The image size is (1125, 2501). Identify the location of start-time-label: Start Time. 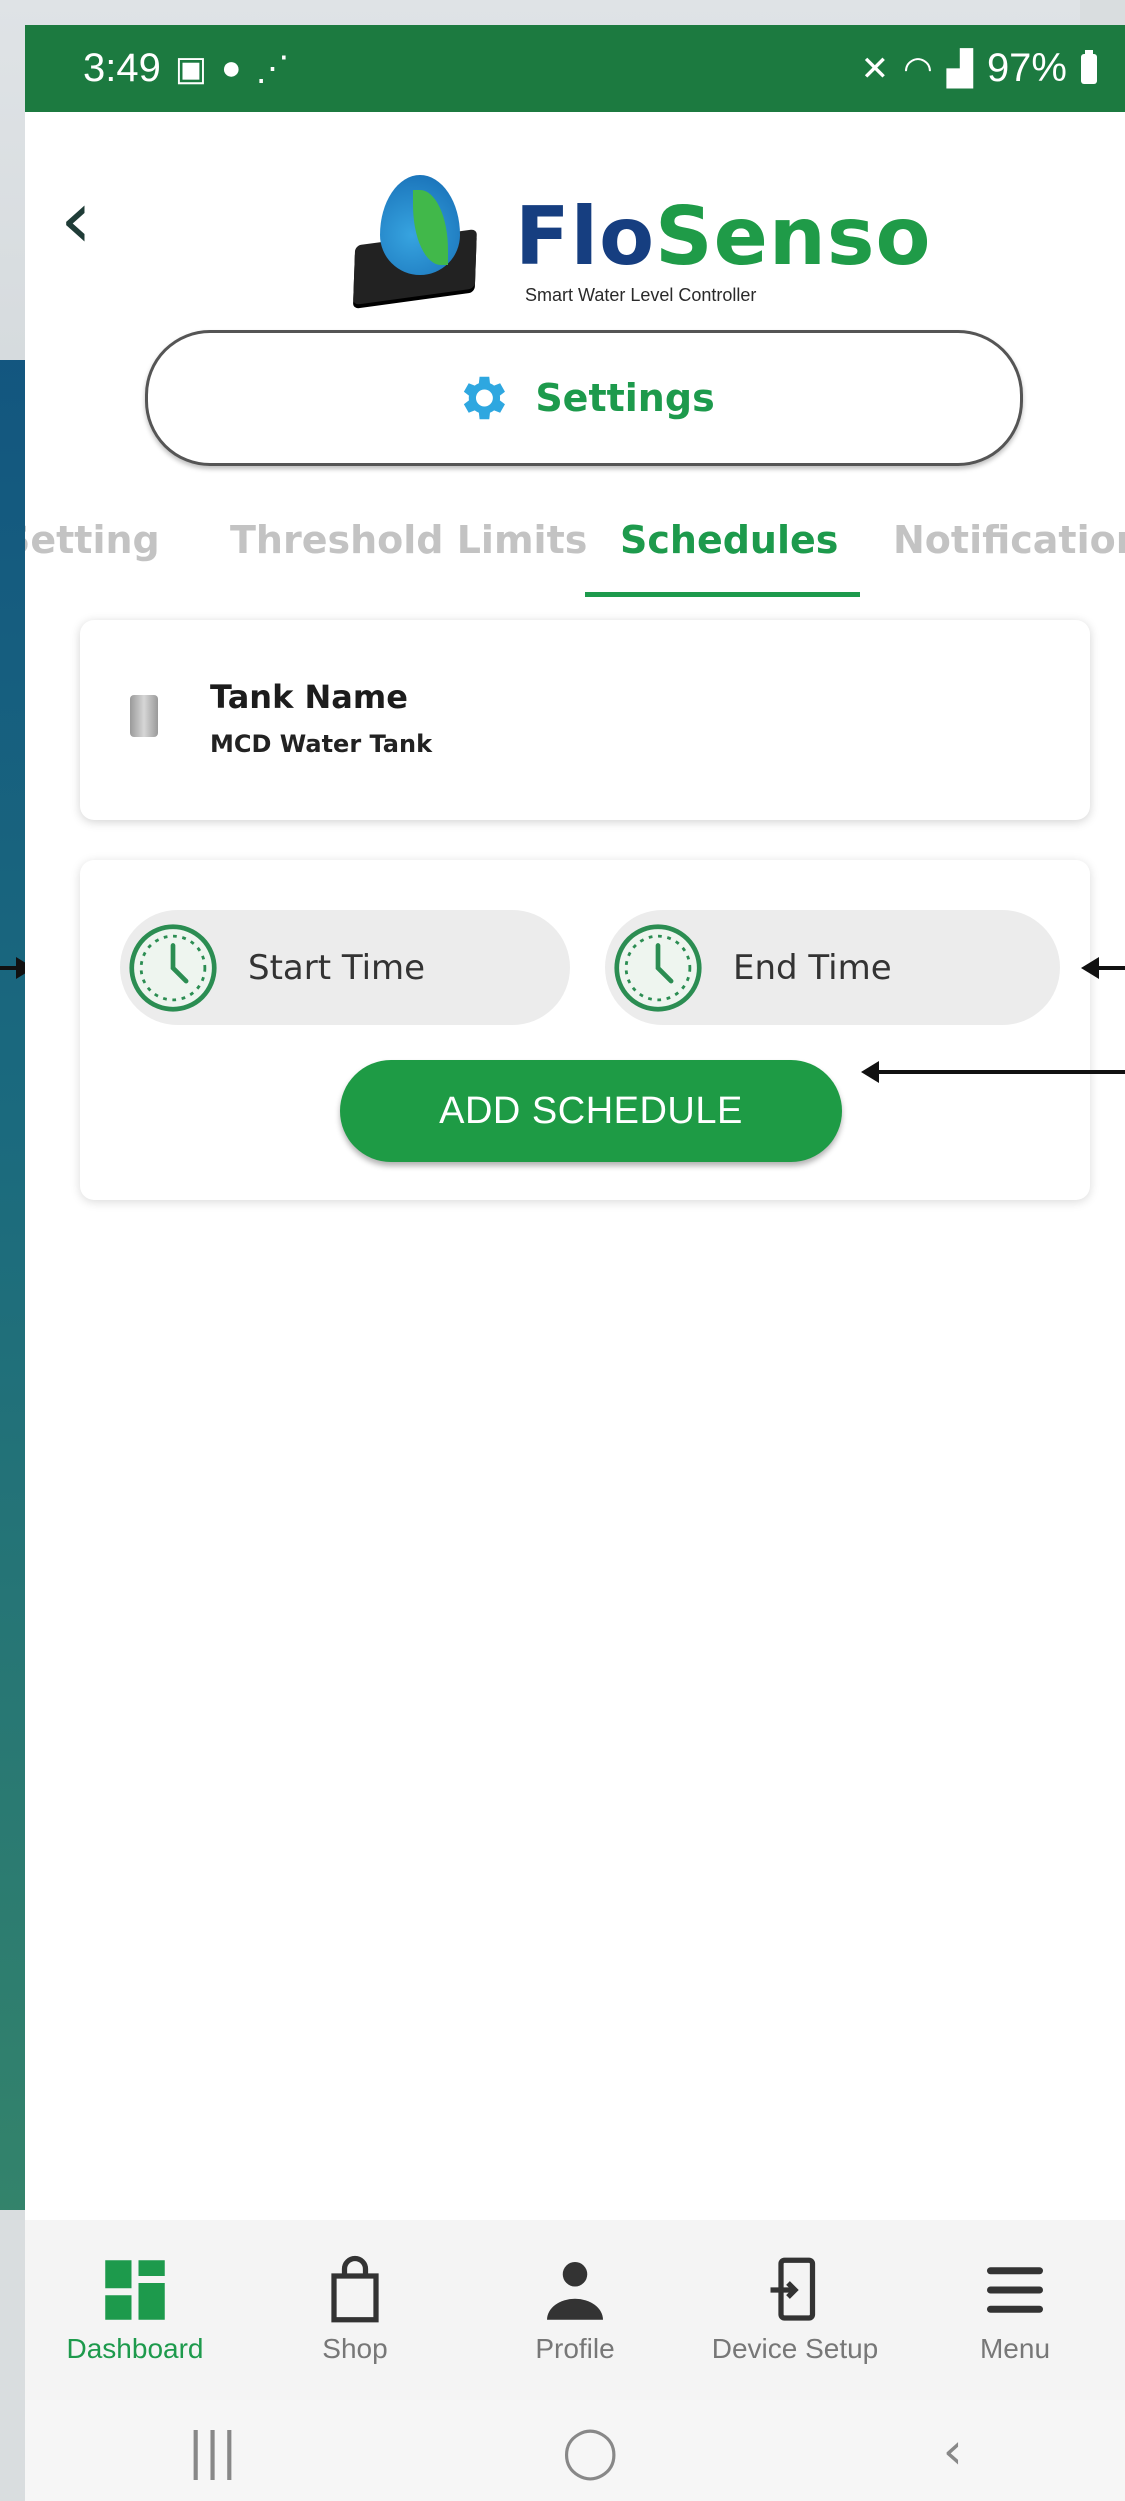
(337, 967).